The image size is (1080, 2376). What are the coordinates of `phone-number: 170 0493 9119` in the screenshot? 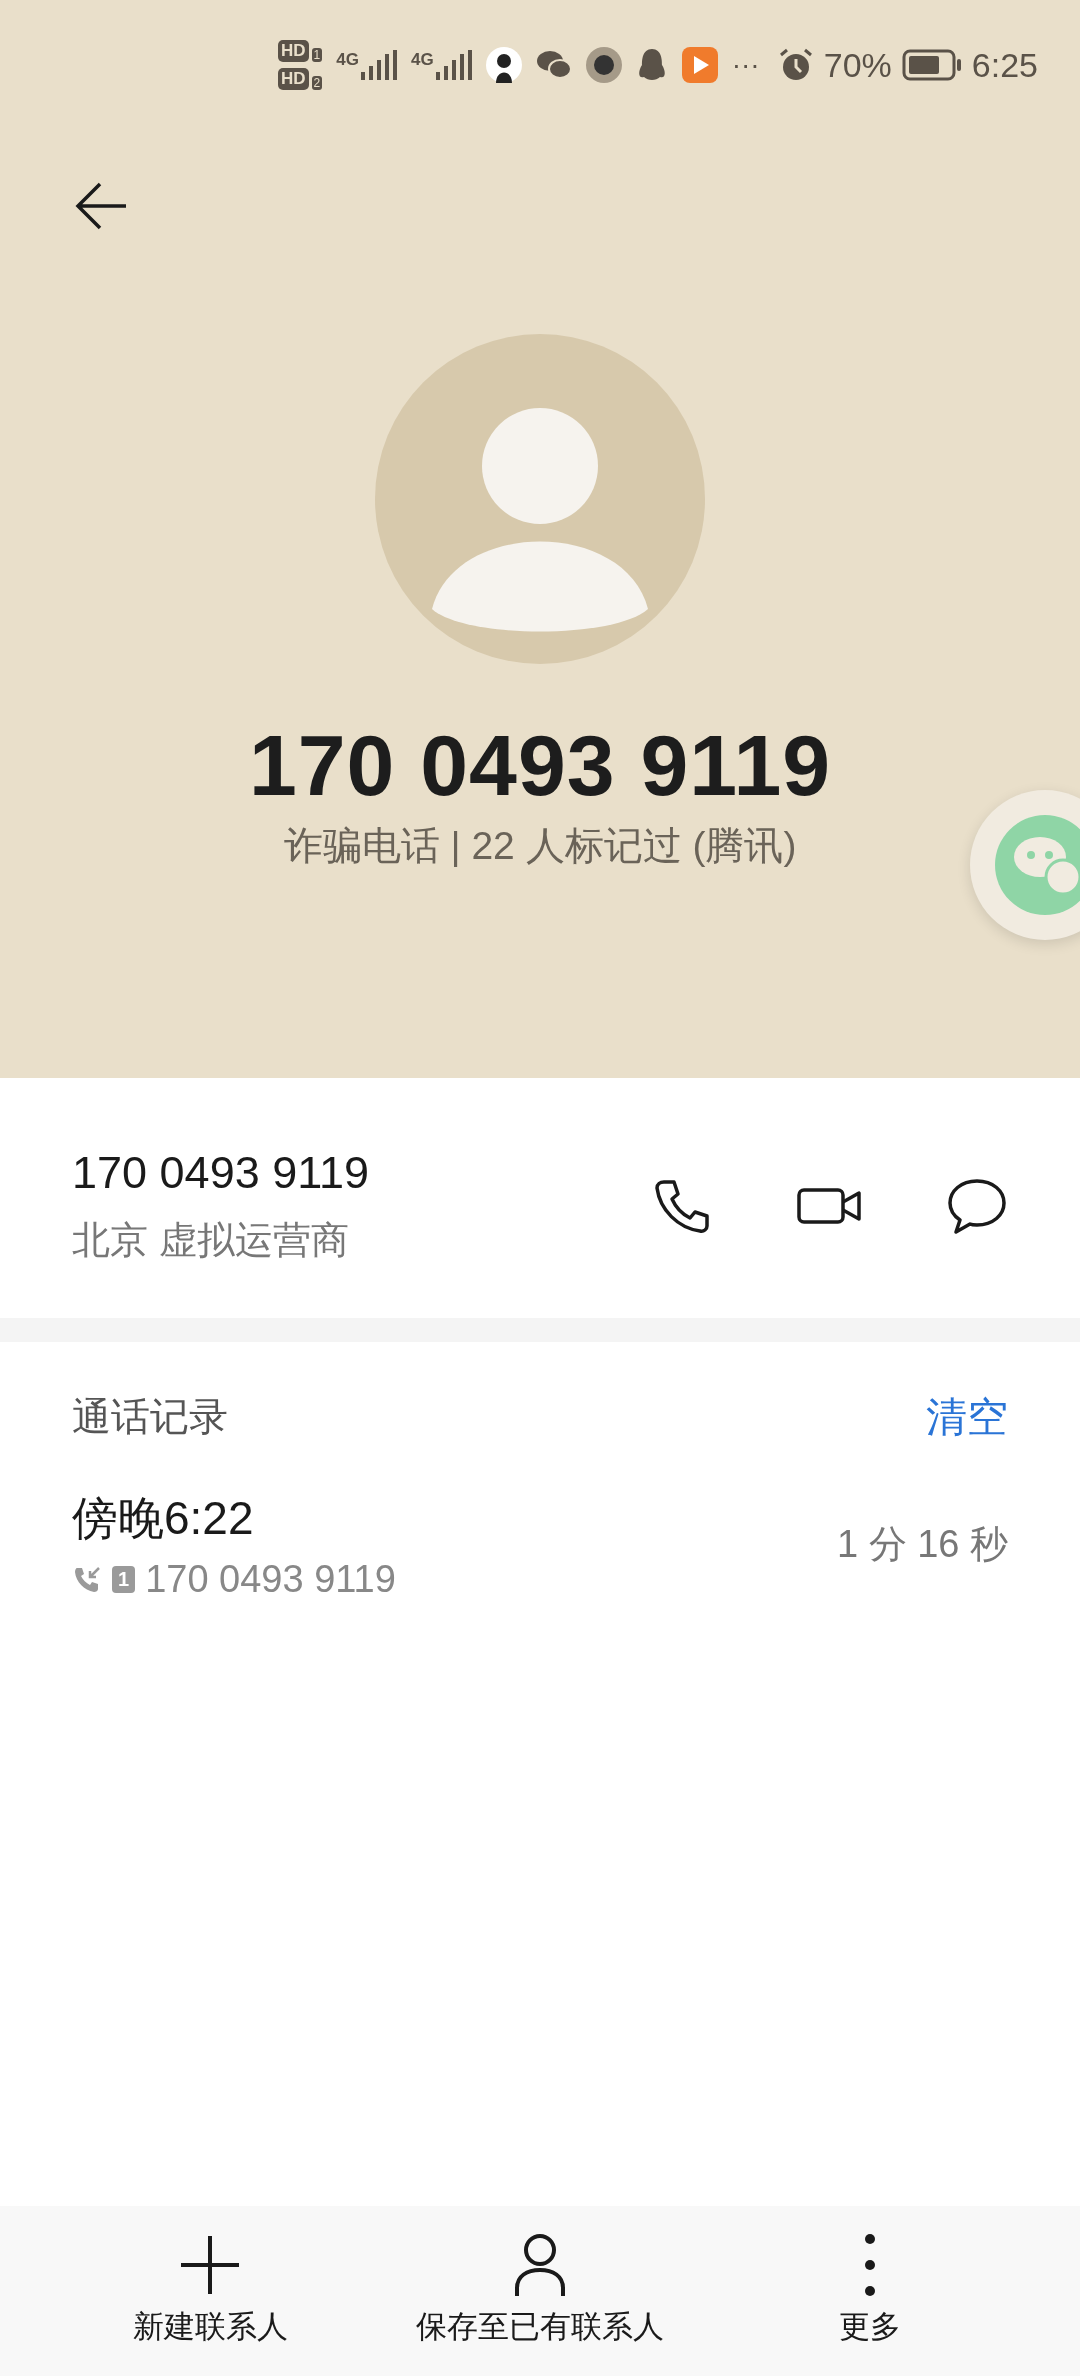 It's located at (220, 1172).